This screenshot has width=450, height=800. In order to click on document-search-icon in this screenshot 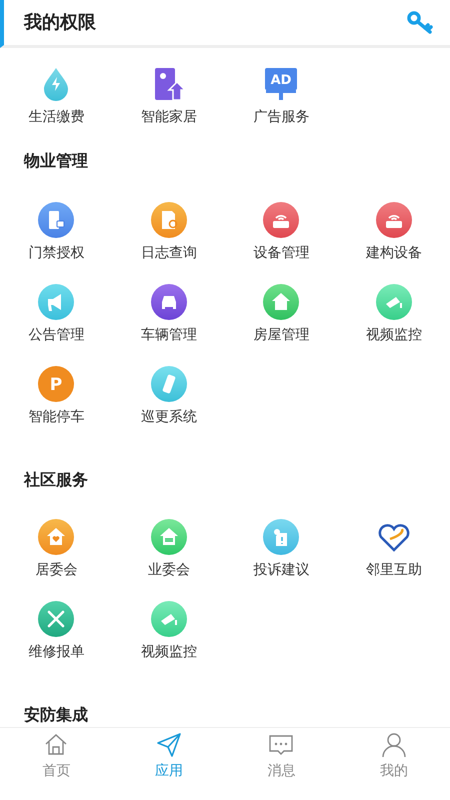, I will do `click(168, 220)`.